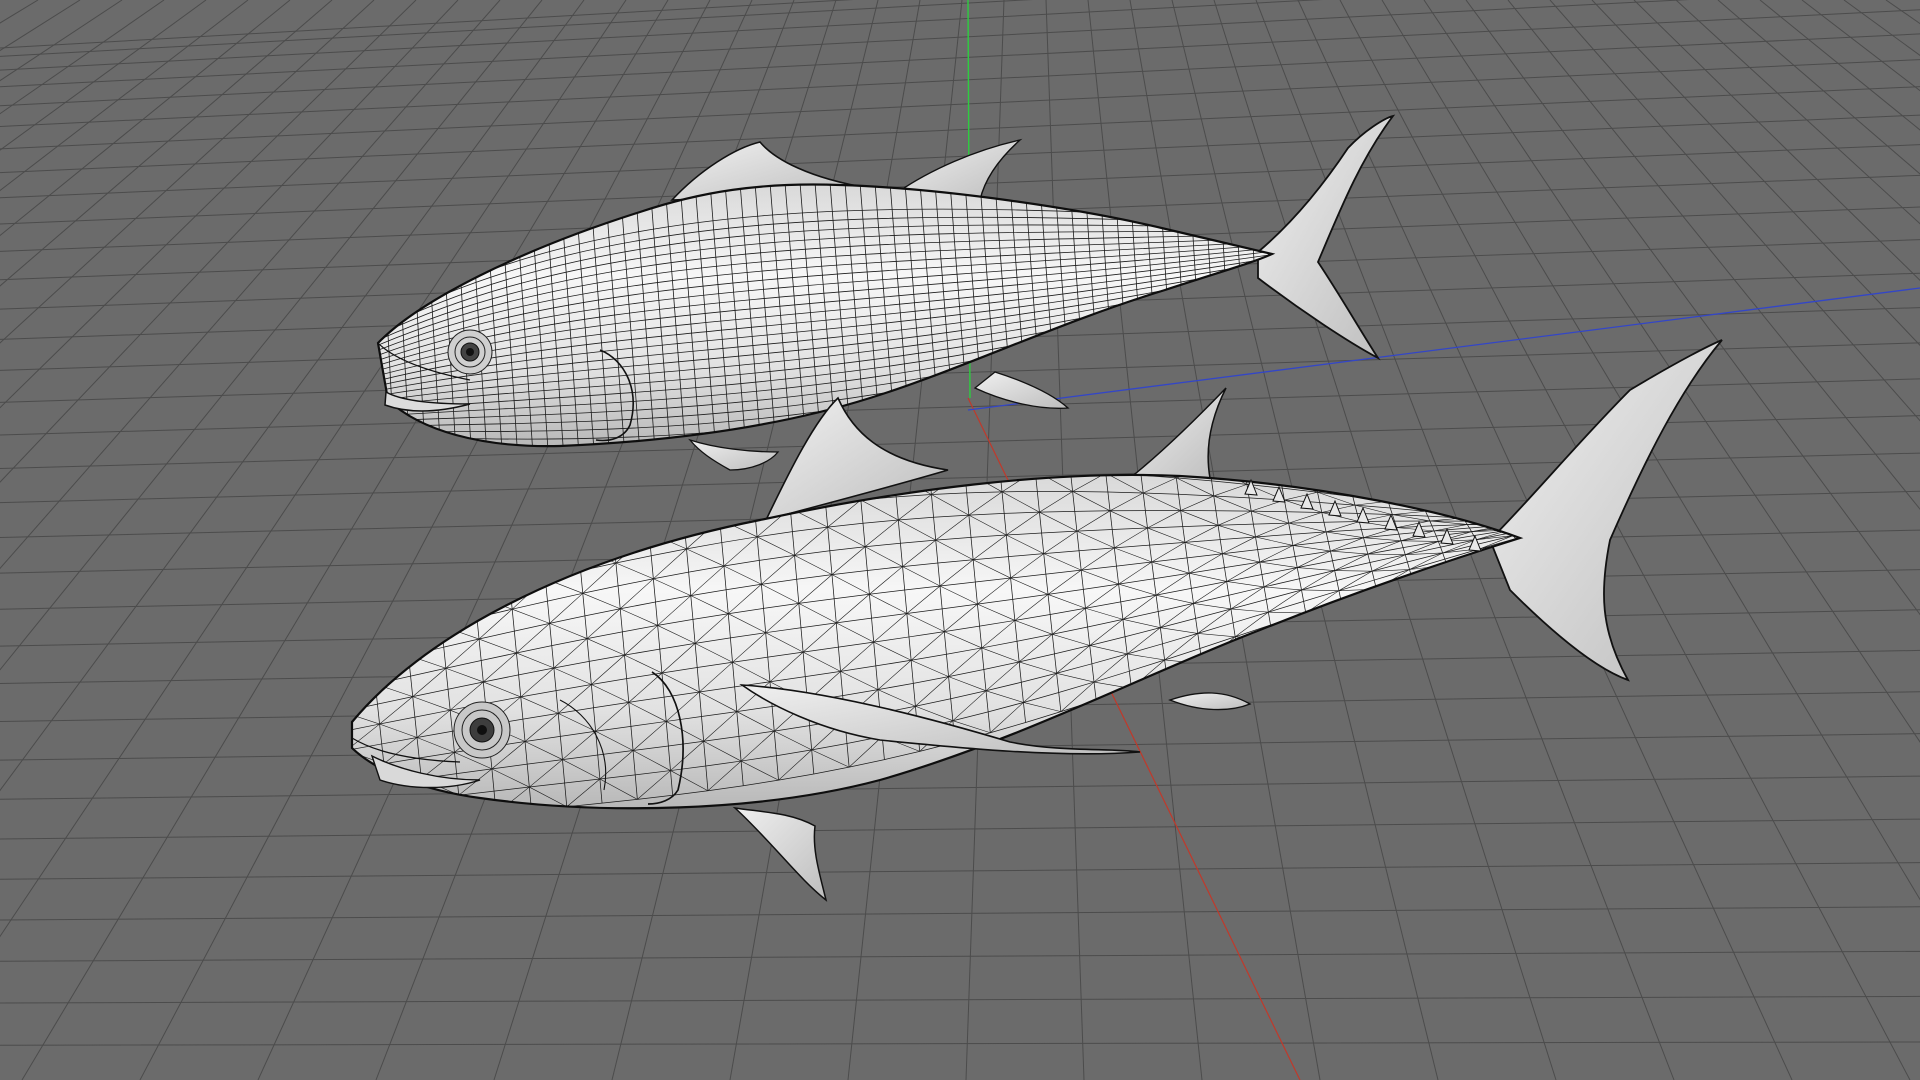  What do you see at coordinates (1210, 701) in the screenshot?
I see `lower-anal-fin` at bounding box center [1210, 701].